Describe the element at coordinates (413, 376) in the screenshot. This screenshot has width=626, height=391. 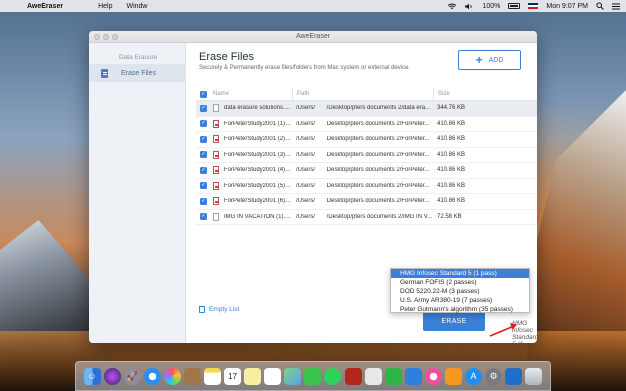
I see `keynote-icon` at that location.